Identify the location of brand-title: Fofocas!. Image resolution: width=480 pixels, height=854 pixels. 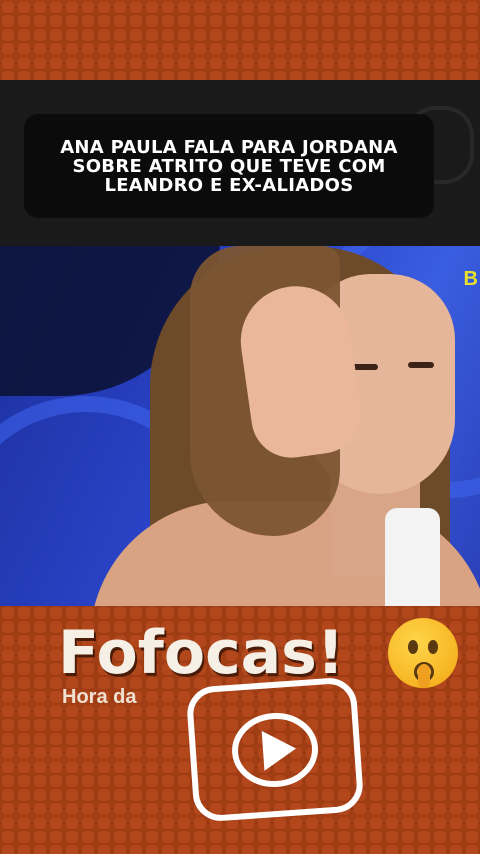
(201, 653).